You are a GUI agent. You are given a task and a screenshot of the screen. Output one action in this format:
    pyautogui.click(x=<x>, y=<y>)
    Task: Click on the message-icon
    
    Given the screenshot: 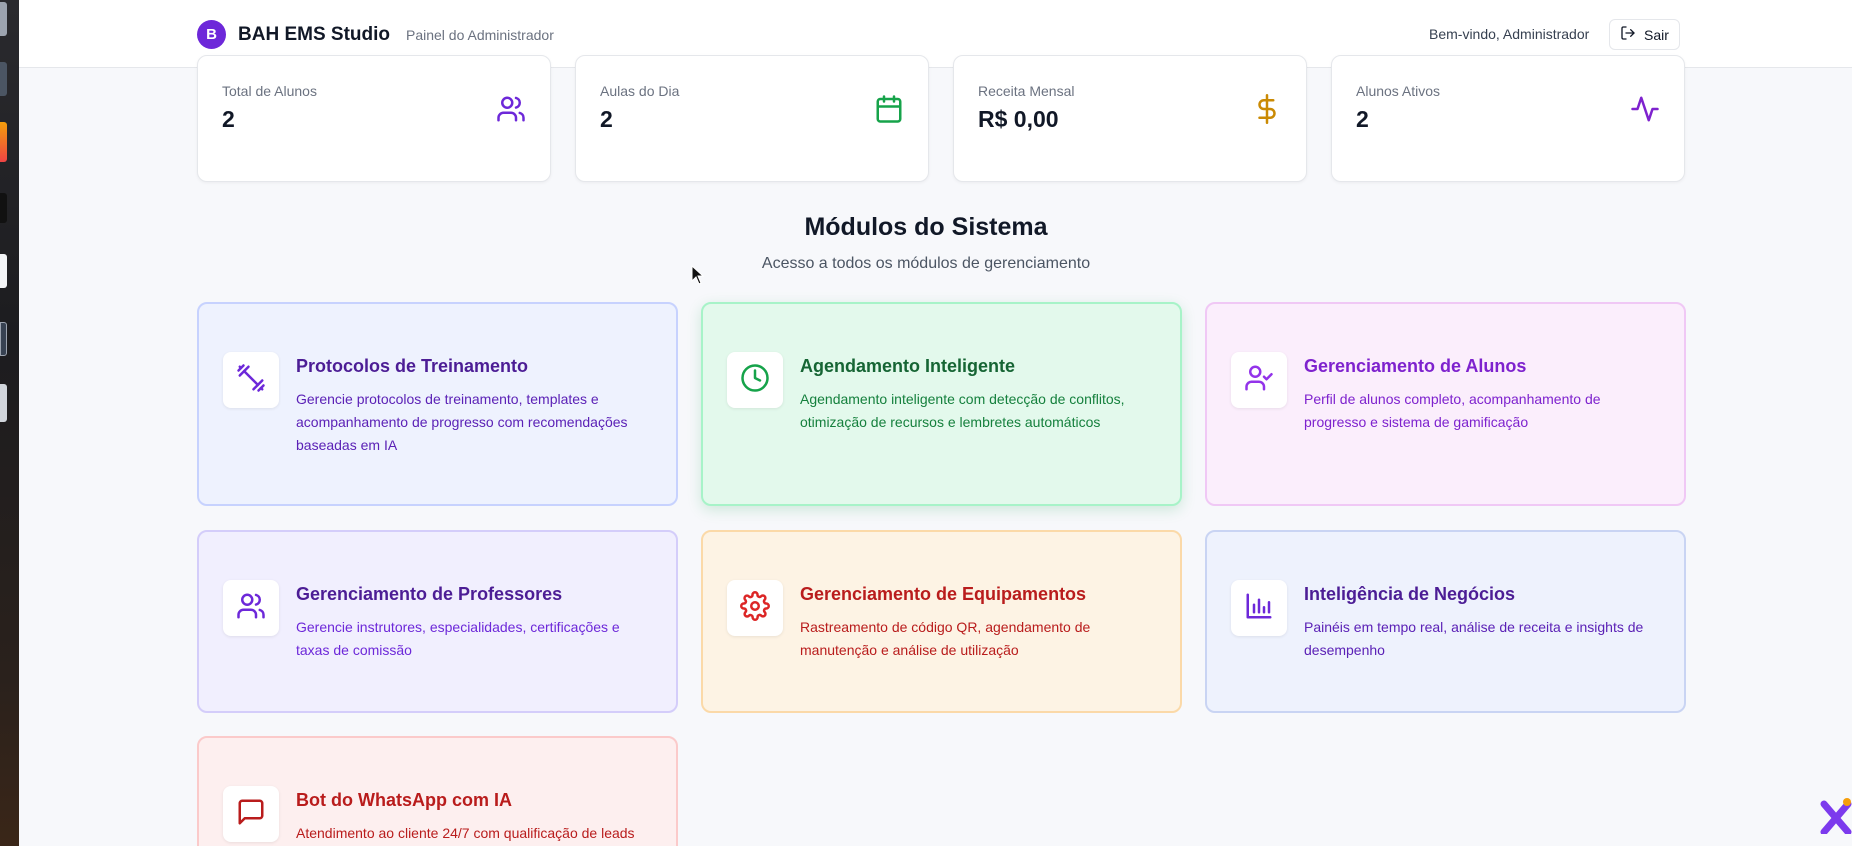 What is the action you would take?
    pyautogui.click(x=251, y=814)
    